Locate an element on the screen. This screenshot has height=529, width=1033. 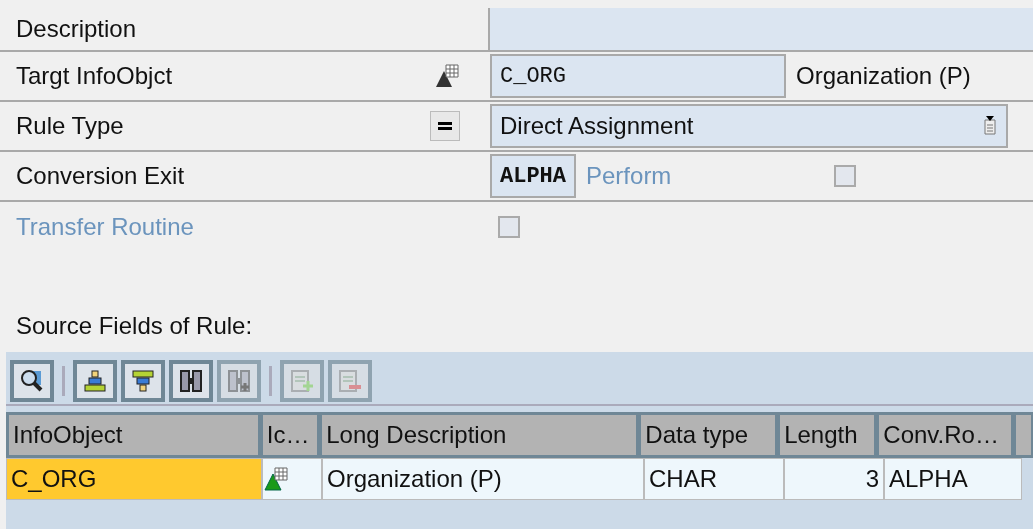
sort-descending-button is located at coordinates (143, 381).